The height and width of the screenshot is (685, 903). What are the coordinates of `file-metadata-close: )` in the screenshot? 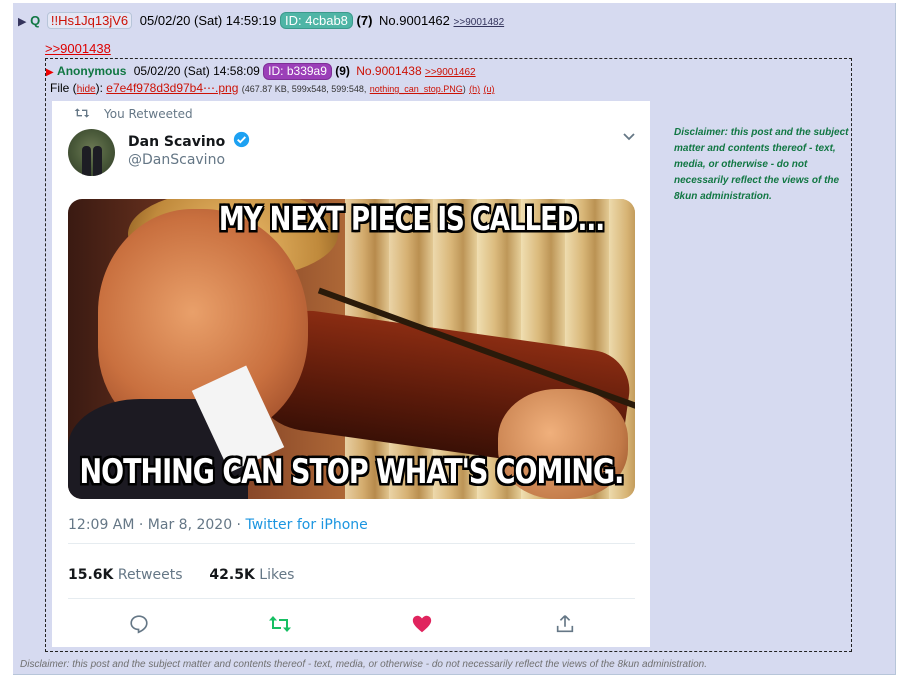 It's located at (464, 89).